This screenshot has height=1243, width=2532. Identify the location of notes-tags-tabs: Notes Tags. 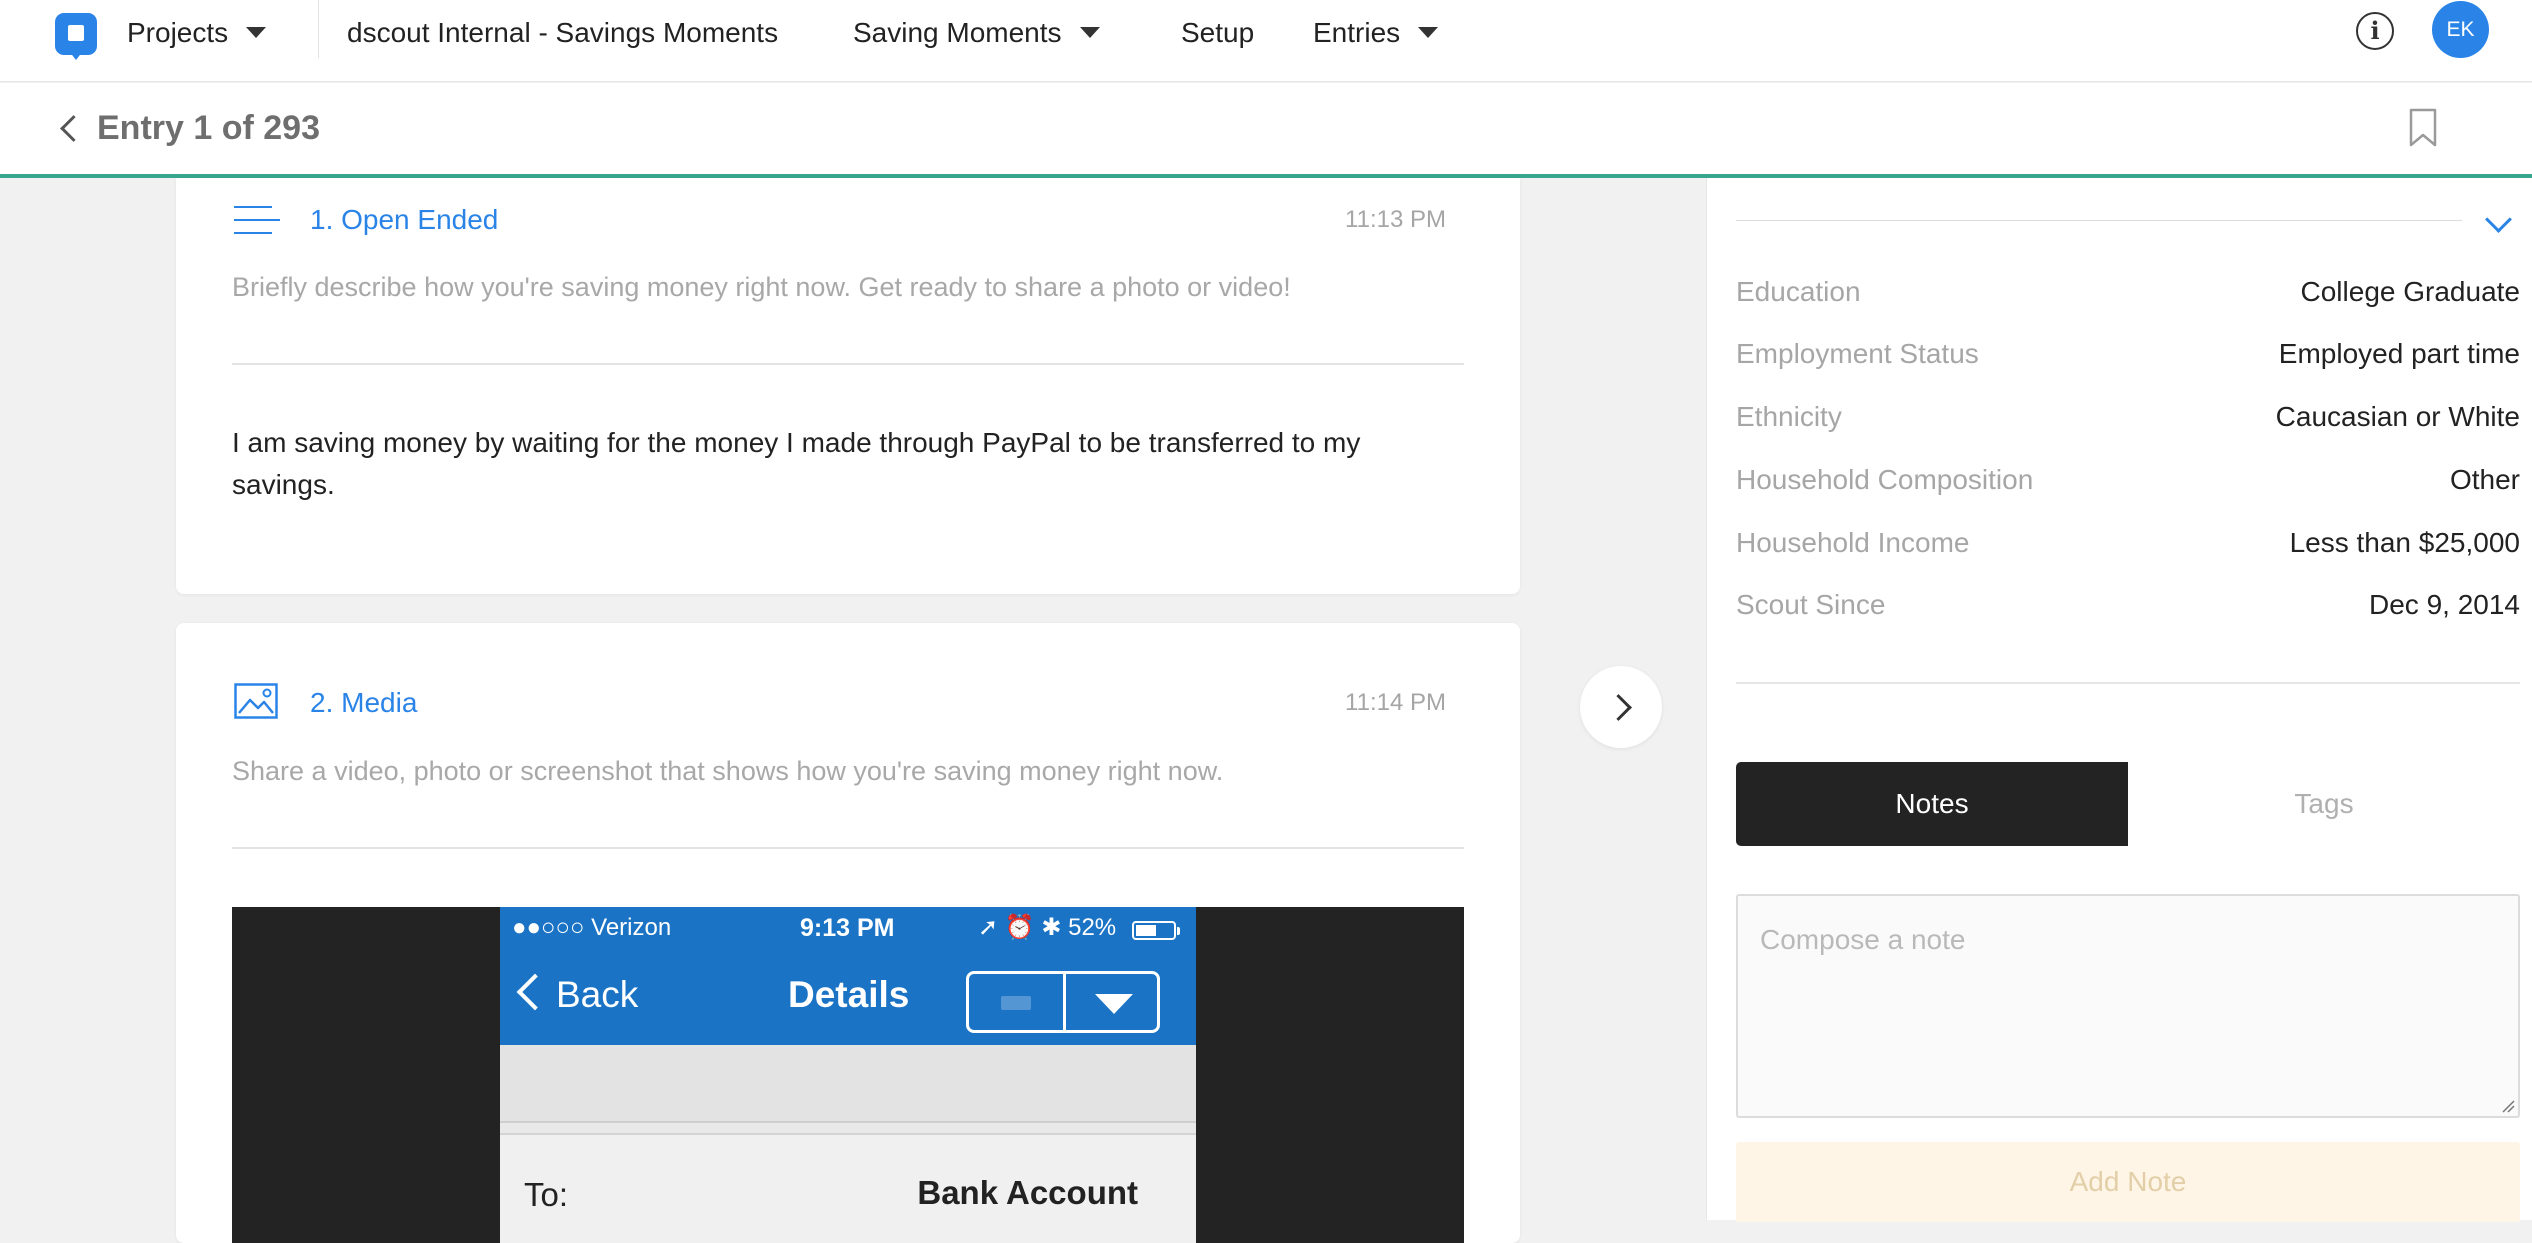
(2128, 804).